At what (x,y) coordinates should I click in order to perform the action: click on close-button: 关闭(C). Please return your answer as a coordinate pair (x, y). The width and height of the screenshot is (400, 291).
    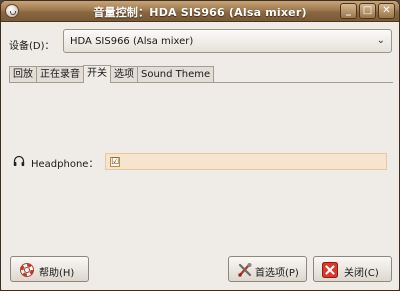
    Looking at the image, I should click on (352, 269).